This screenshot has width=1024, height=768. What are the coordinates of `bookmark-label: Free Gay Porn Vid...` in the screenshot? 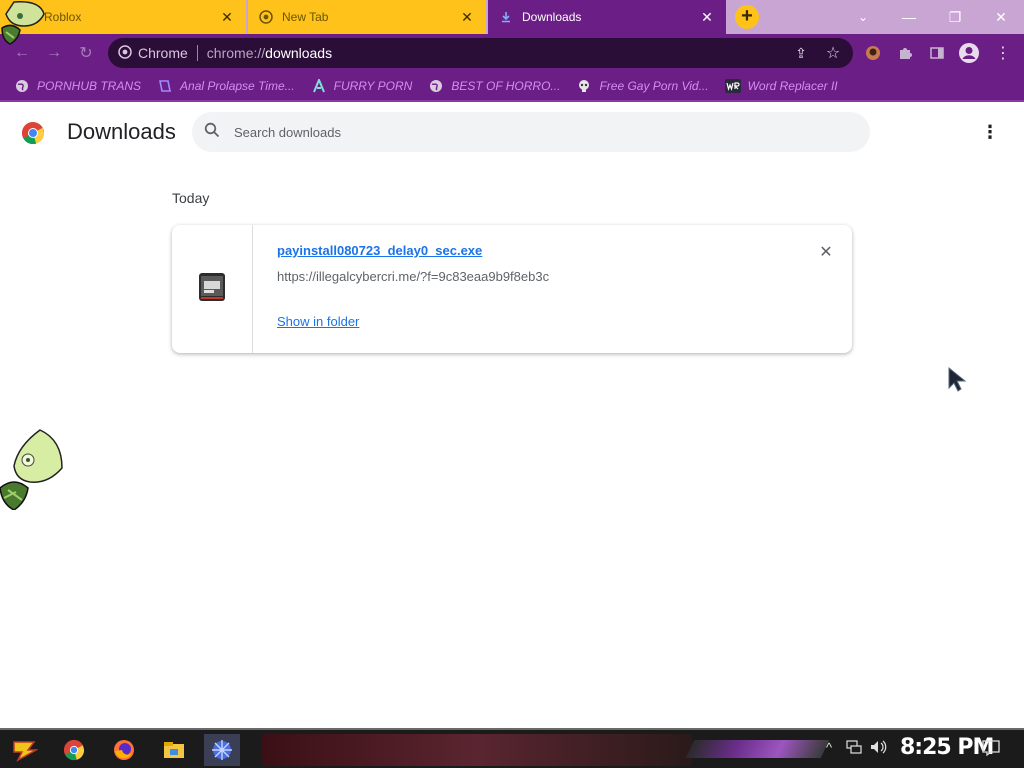 It's located at (654, 86).